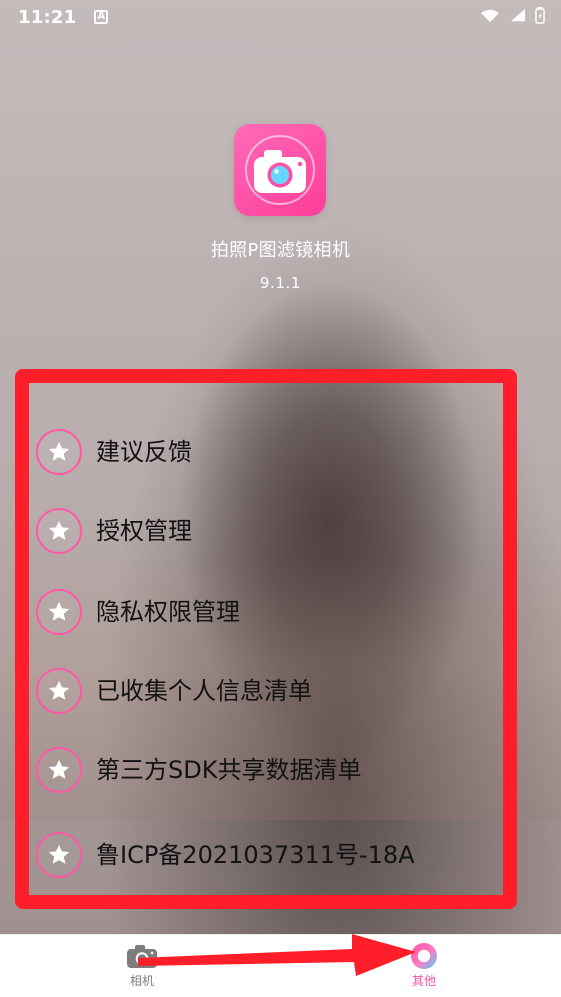 This screenshot has width=561, height=997. I want to click on menu-item-third-party-sdk-list: 第三方SDK共享数据清单, so click(198, 770).